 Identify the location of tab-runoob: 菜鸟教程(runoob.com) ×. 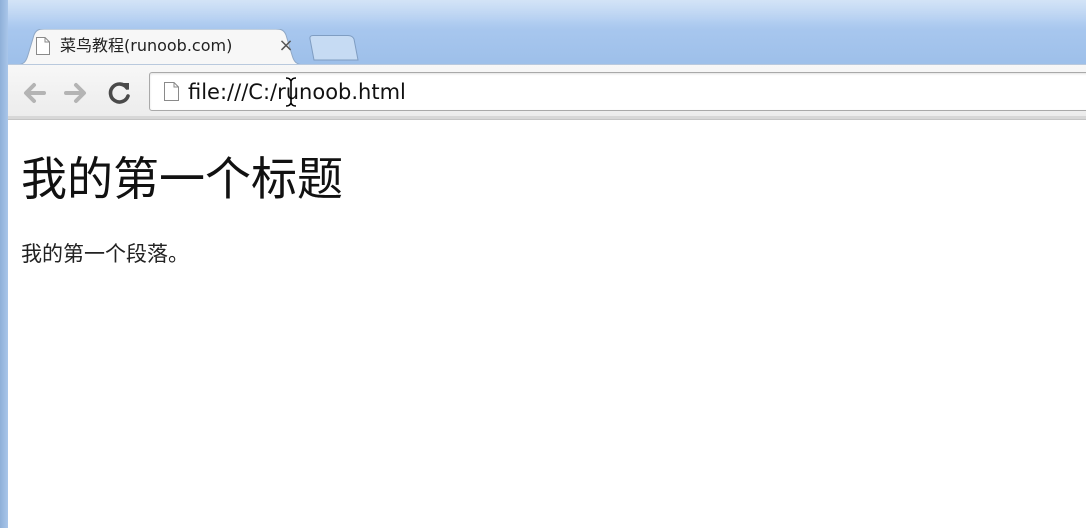
(160, 47).